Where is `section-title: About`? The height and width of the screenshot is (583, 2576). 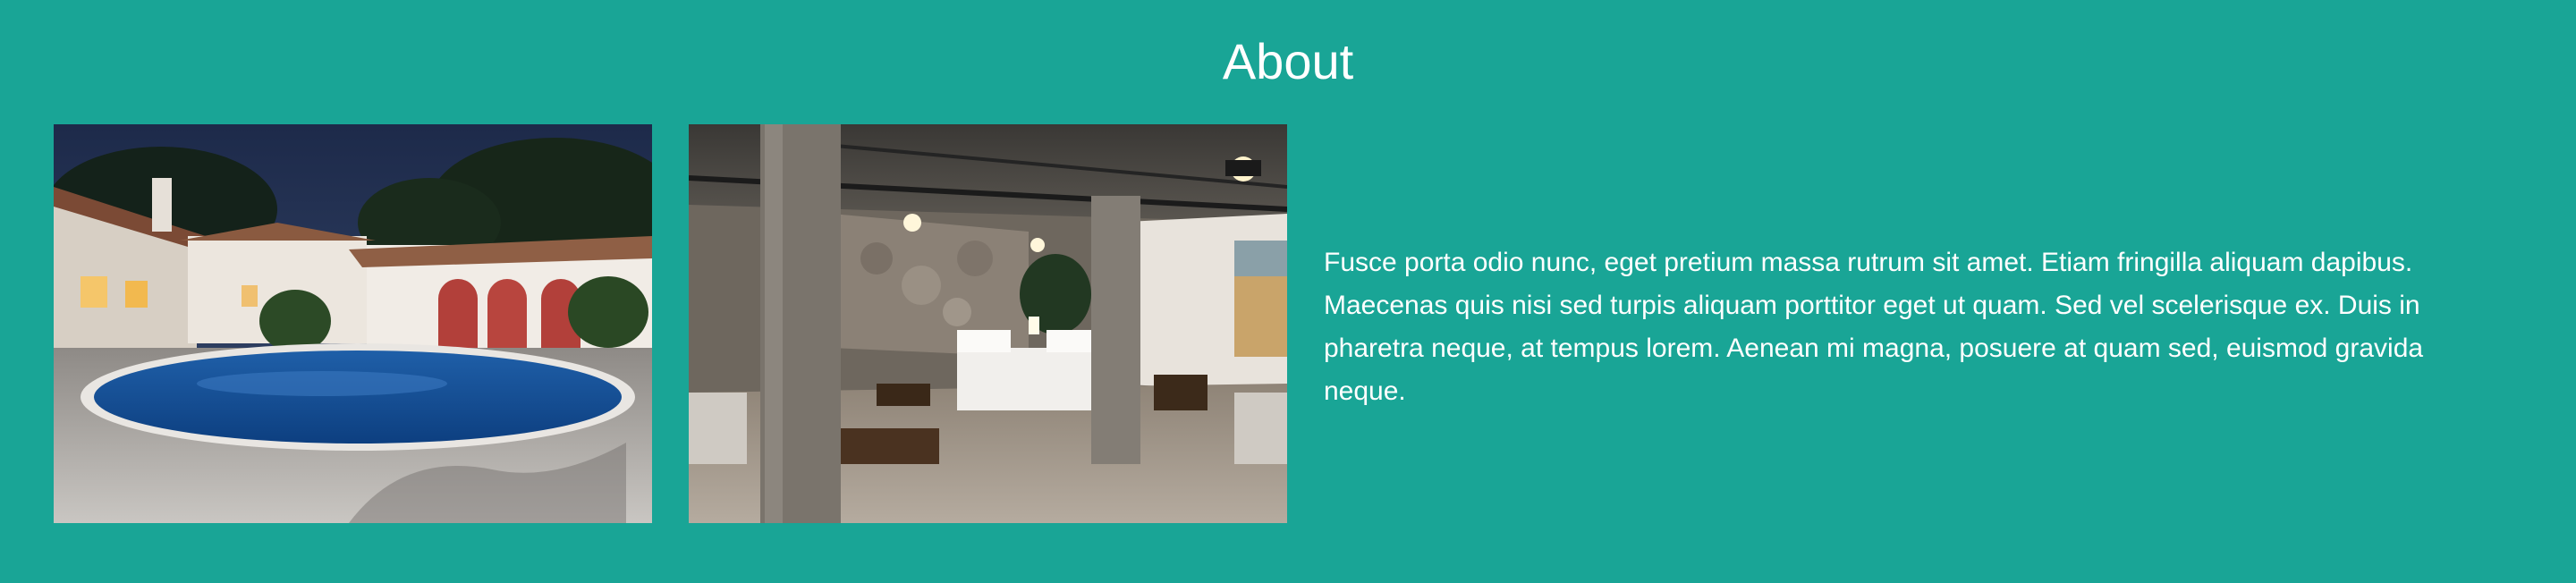 section-title: About is located at coordinates (1288, 61).